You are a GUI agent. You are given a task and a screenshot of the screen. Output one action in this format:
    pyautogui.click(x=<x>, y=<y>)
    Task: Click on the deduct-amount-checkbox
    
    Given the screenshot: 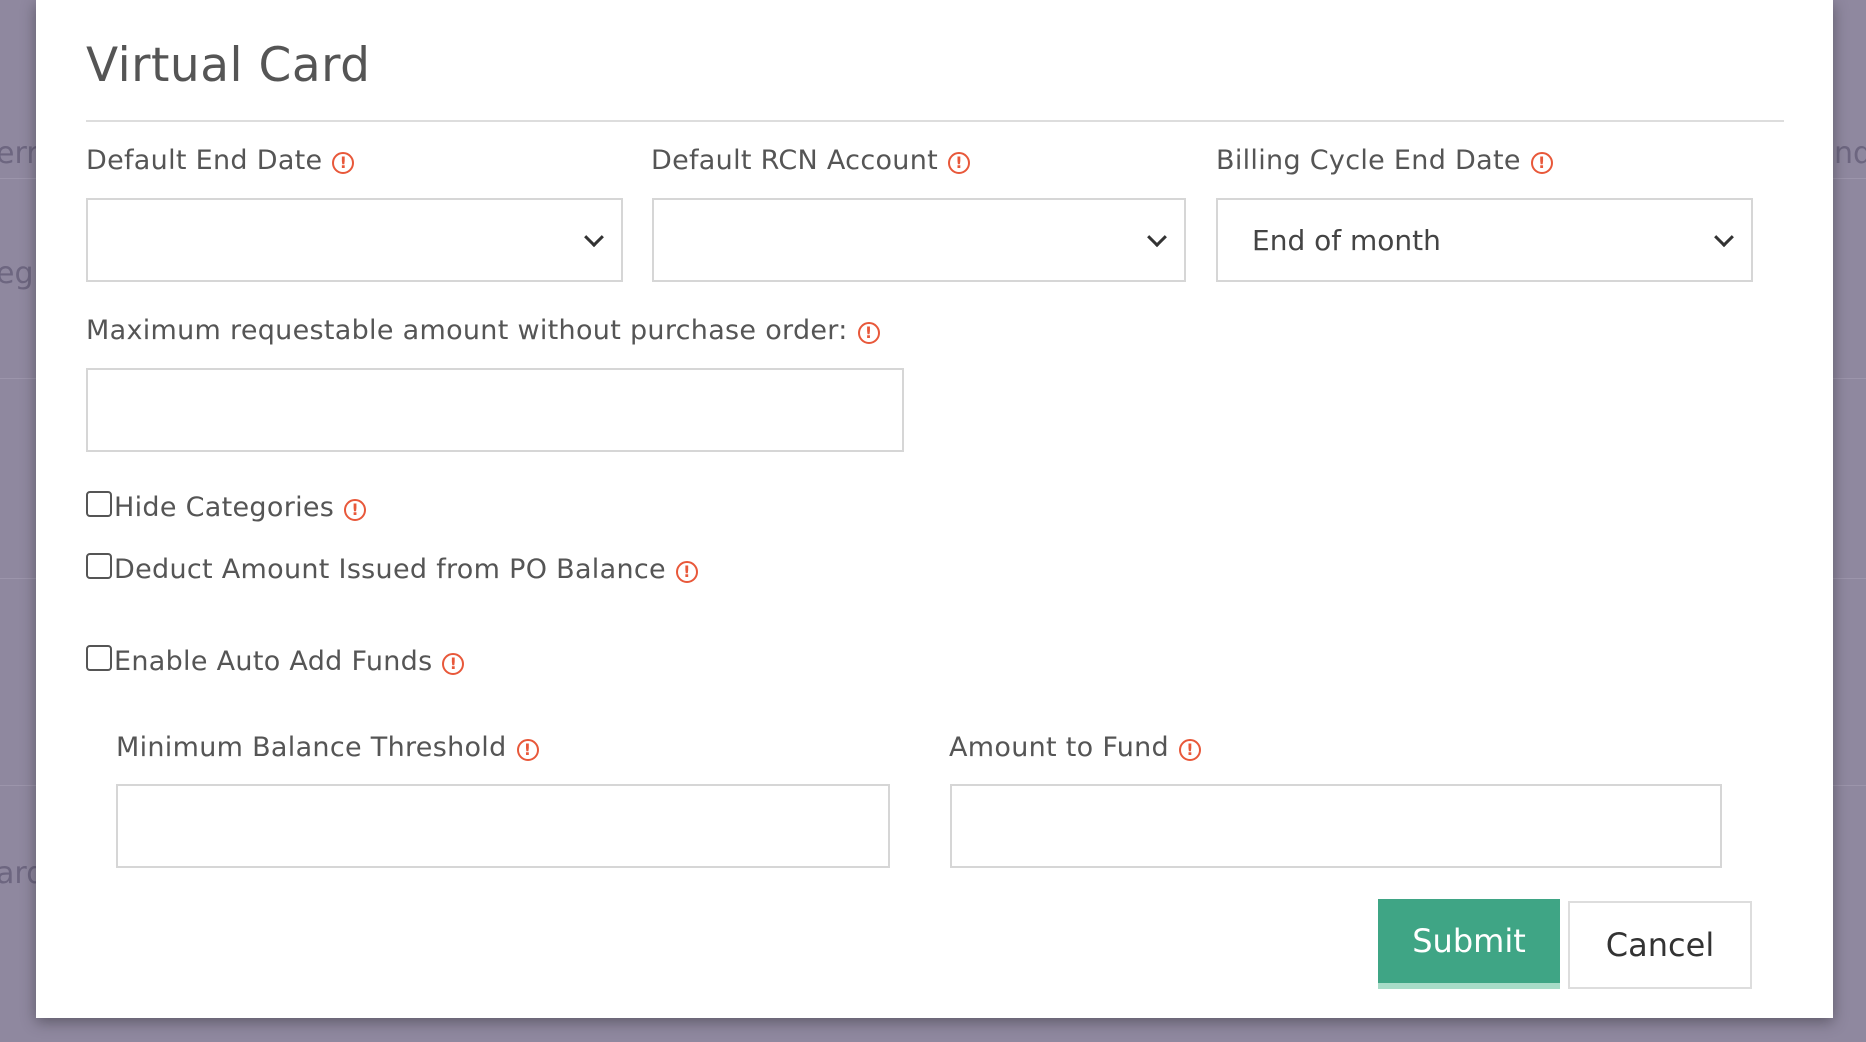 What is the action you would take?
    pyautogui.click(x=99, y=566)
    